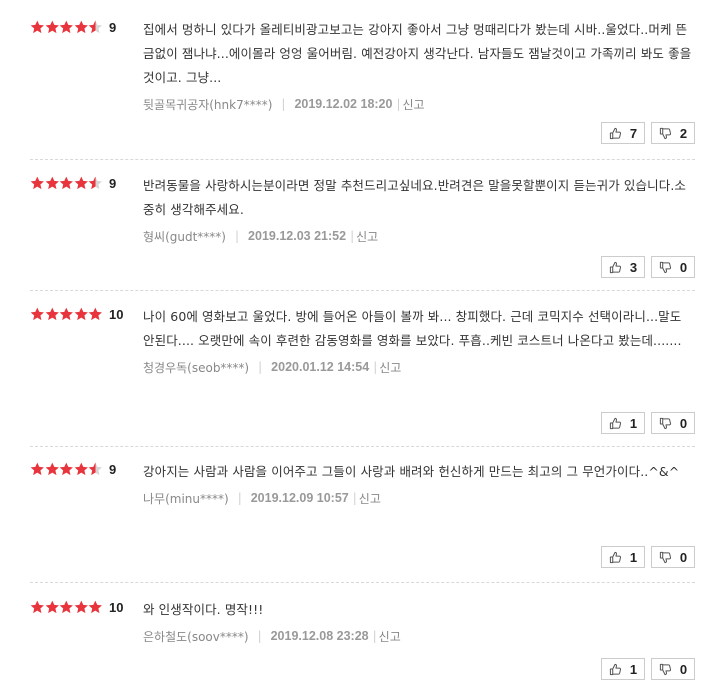 The height and width of the screenshot is (685, 715). What do you see at coordinates (648, 133) in the screenshot?
I see `vote-buttons: 7 2` at bounding box center [648, 133].